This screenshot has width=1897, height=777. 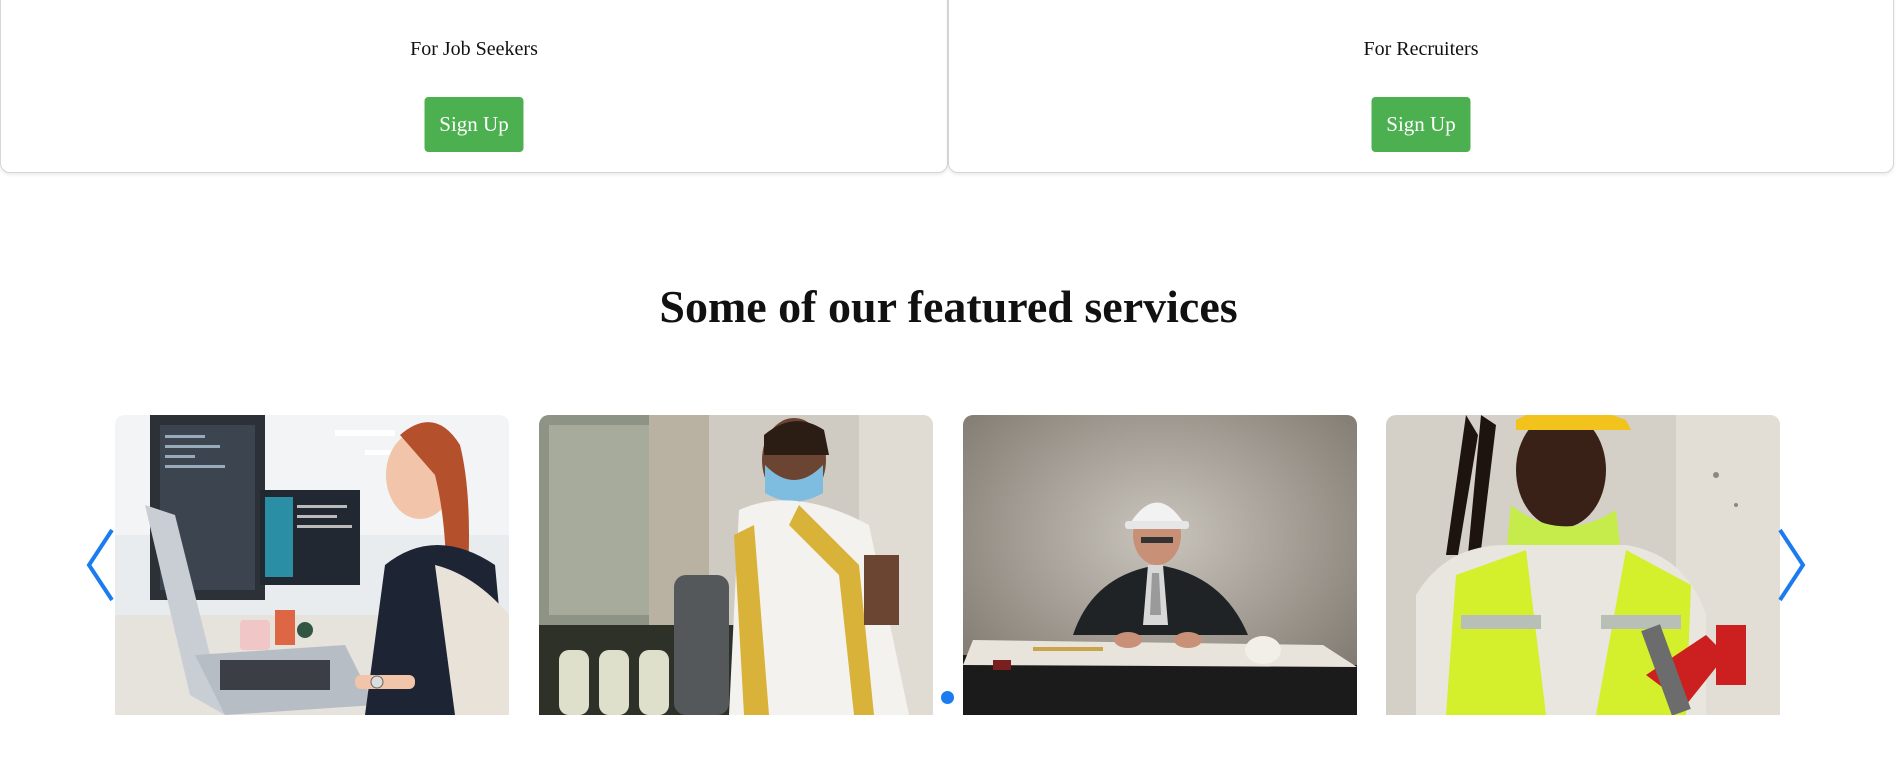 What do you see at coordinates (1421, 86) in the screenshot?
I see `recruiters-card: For Recruiters Sign Up` at bounding box center [1421, 86].